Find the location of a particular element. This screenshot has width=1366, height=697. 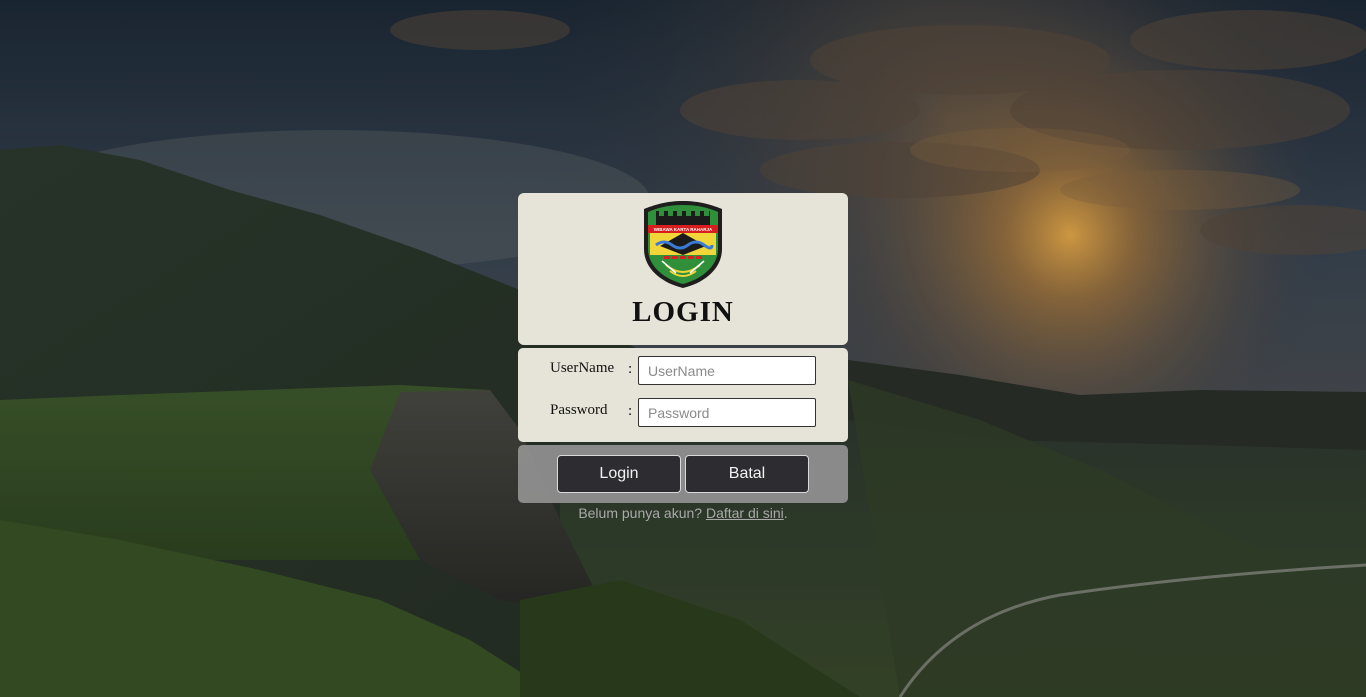

regency-crest-logo-icon: WIBAWA KARTA RAHARJA is located at coordinates (683, 244).